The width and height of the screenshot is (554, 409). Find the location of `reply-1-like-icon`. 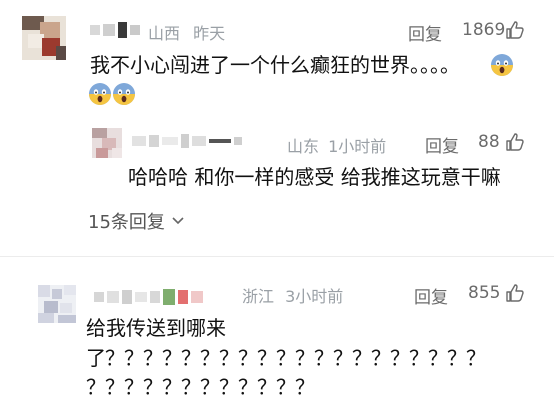

reply-1-like-icon is located at coordinates (515, 142).